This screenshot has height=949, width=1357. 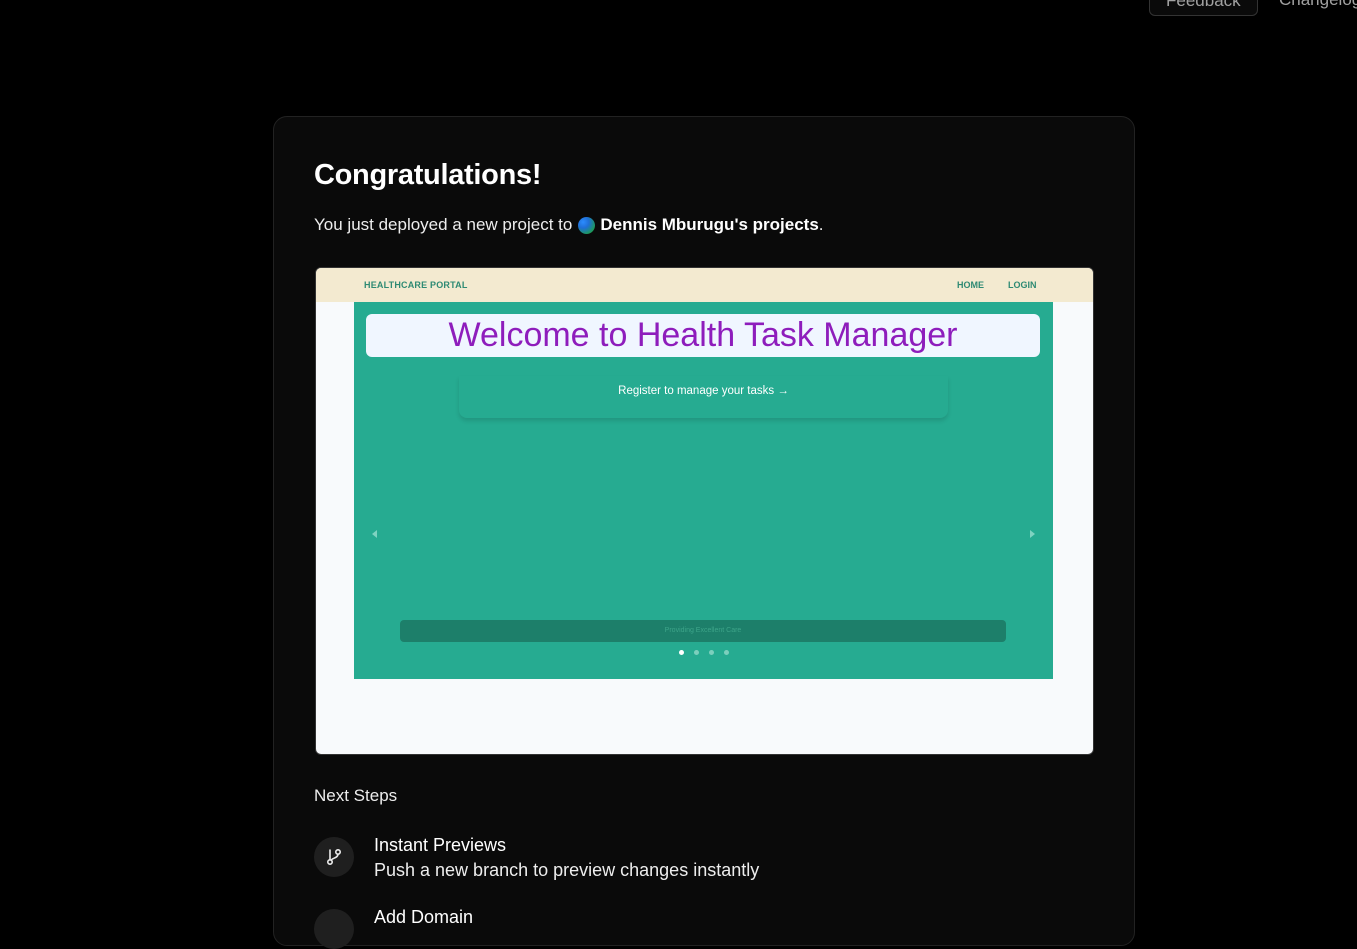 I want to click on preview-carousel-dots, so click(x=704, y=652).